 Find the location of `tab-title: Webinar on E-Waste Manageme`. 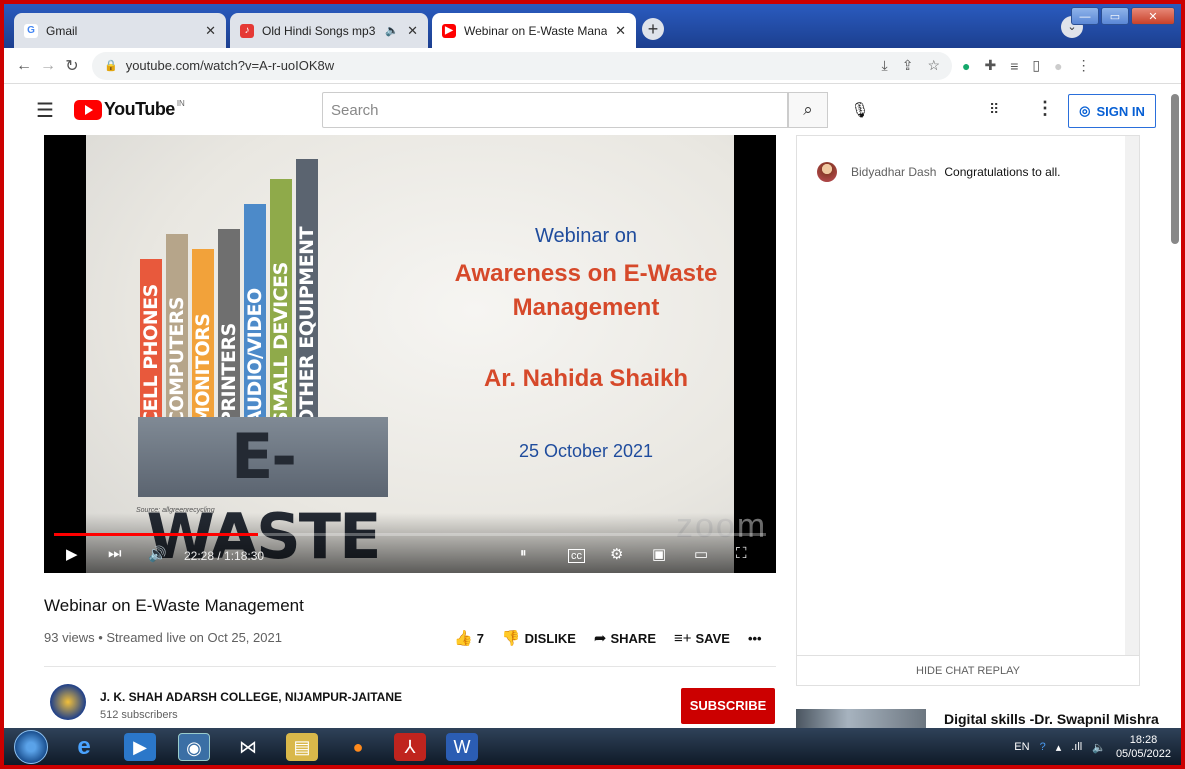

tab-title: Webinar on E-Waste Manageme is located at coordinates (536, 30).